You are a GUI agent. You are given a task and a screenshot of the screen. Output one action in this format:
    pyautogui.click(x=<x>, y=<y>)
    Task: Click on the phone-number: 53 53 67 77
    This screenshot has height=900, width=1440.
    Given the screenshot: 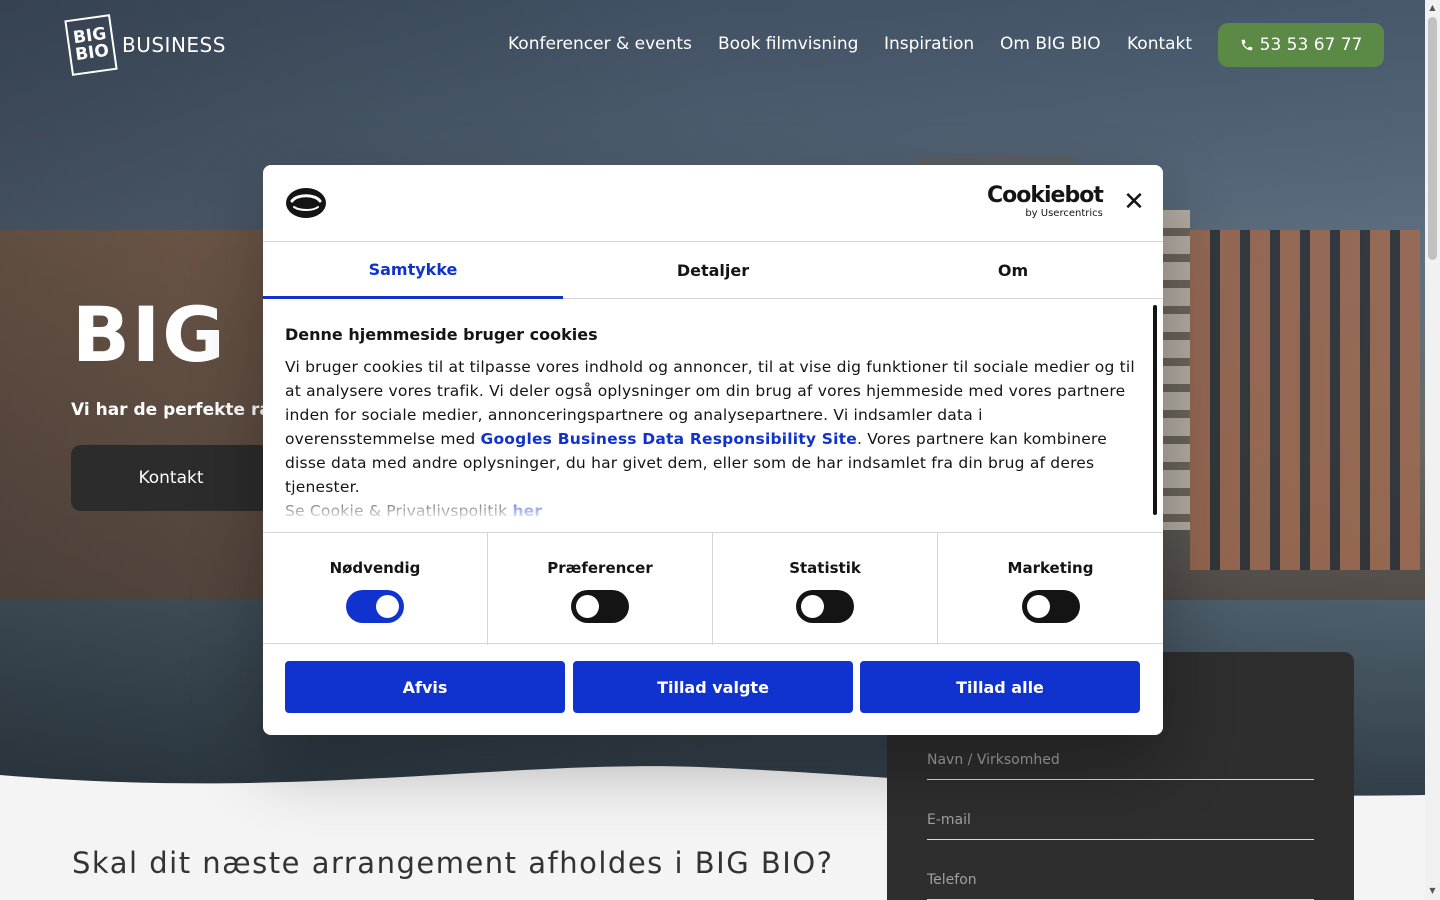 What is the action you would take?
    pyautogui.click(x=1311, y=45)
    